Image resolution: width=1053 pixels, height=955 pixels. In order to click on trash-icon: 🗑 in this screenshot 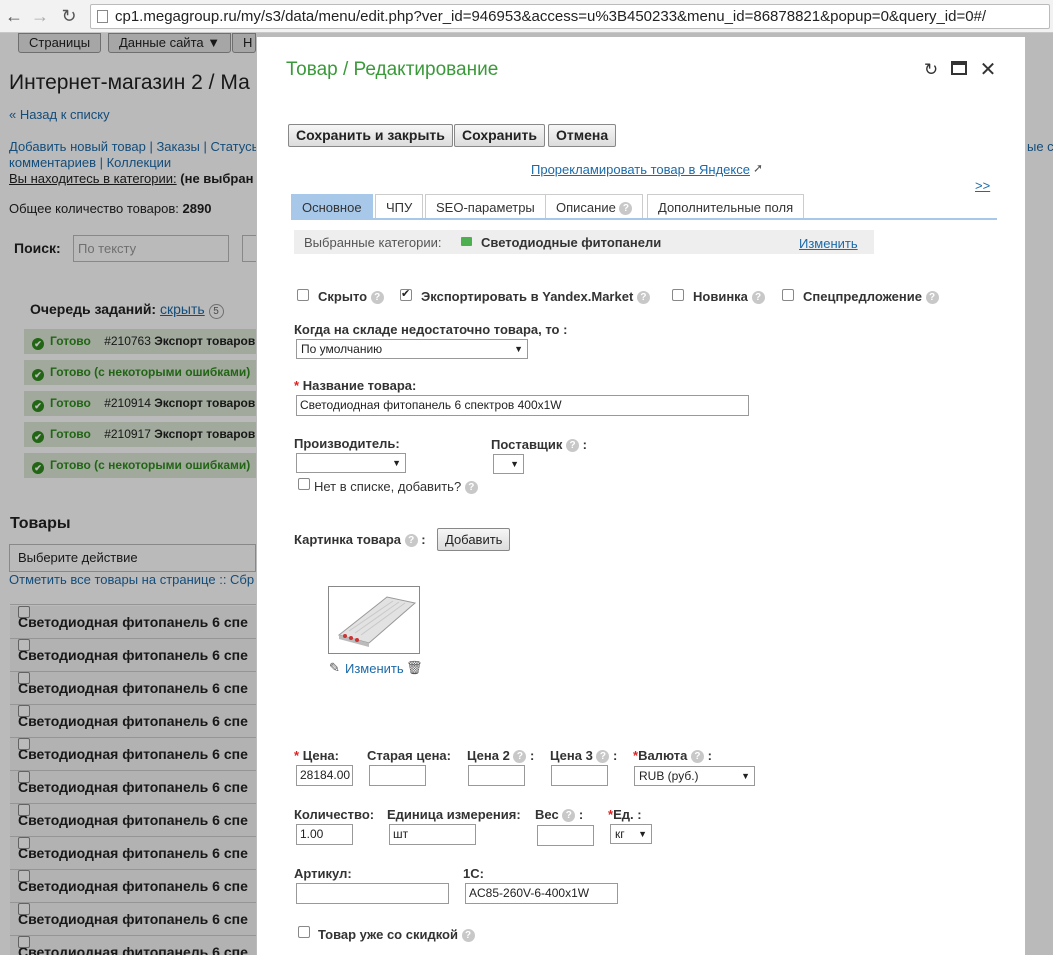, I will do `click(414, 668)`.